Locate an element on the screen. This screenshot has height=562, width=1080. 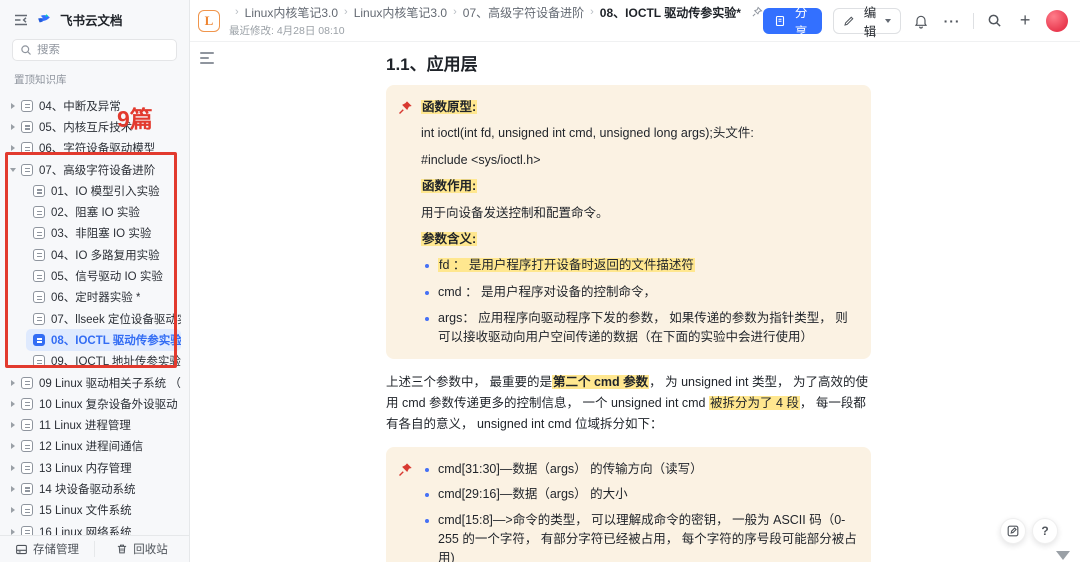
sidebar-item: 13 Linux 内存管理 is located at coordinates (93, 467).